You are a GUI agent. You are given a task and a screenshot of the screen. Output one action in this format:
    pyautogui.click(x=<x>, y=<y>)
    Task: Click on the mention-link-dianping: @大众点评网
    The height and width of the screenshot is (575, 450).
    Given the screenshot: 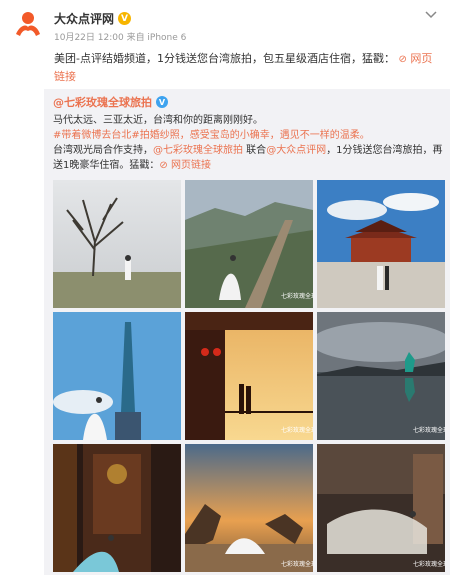 What is the action you would take?
    pyautogui.click(x=296, y=150)
    